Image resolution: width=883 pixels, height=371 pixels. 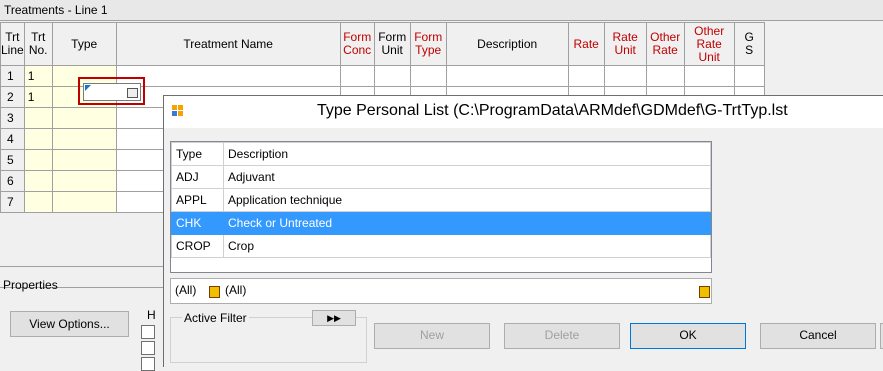 What do you see at coordinates (467, 200) in the screenshot?
I see `list-item-description: Application technique` at bounding box center [467, 200].